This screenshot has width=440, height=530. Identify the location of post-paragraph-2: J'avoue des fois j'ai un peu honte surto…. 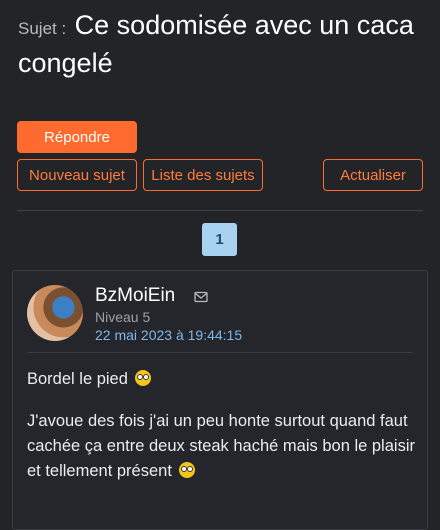
(222, 446).